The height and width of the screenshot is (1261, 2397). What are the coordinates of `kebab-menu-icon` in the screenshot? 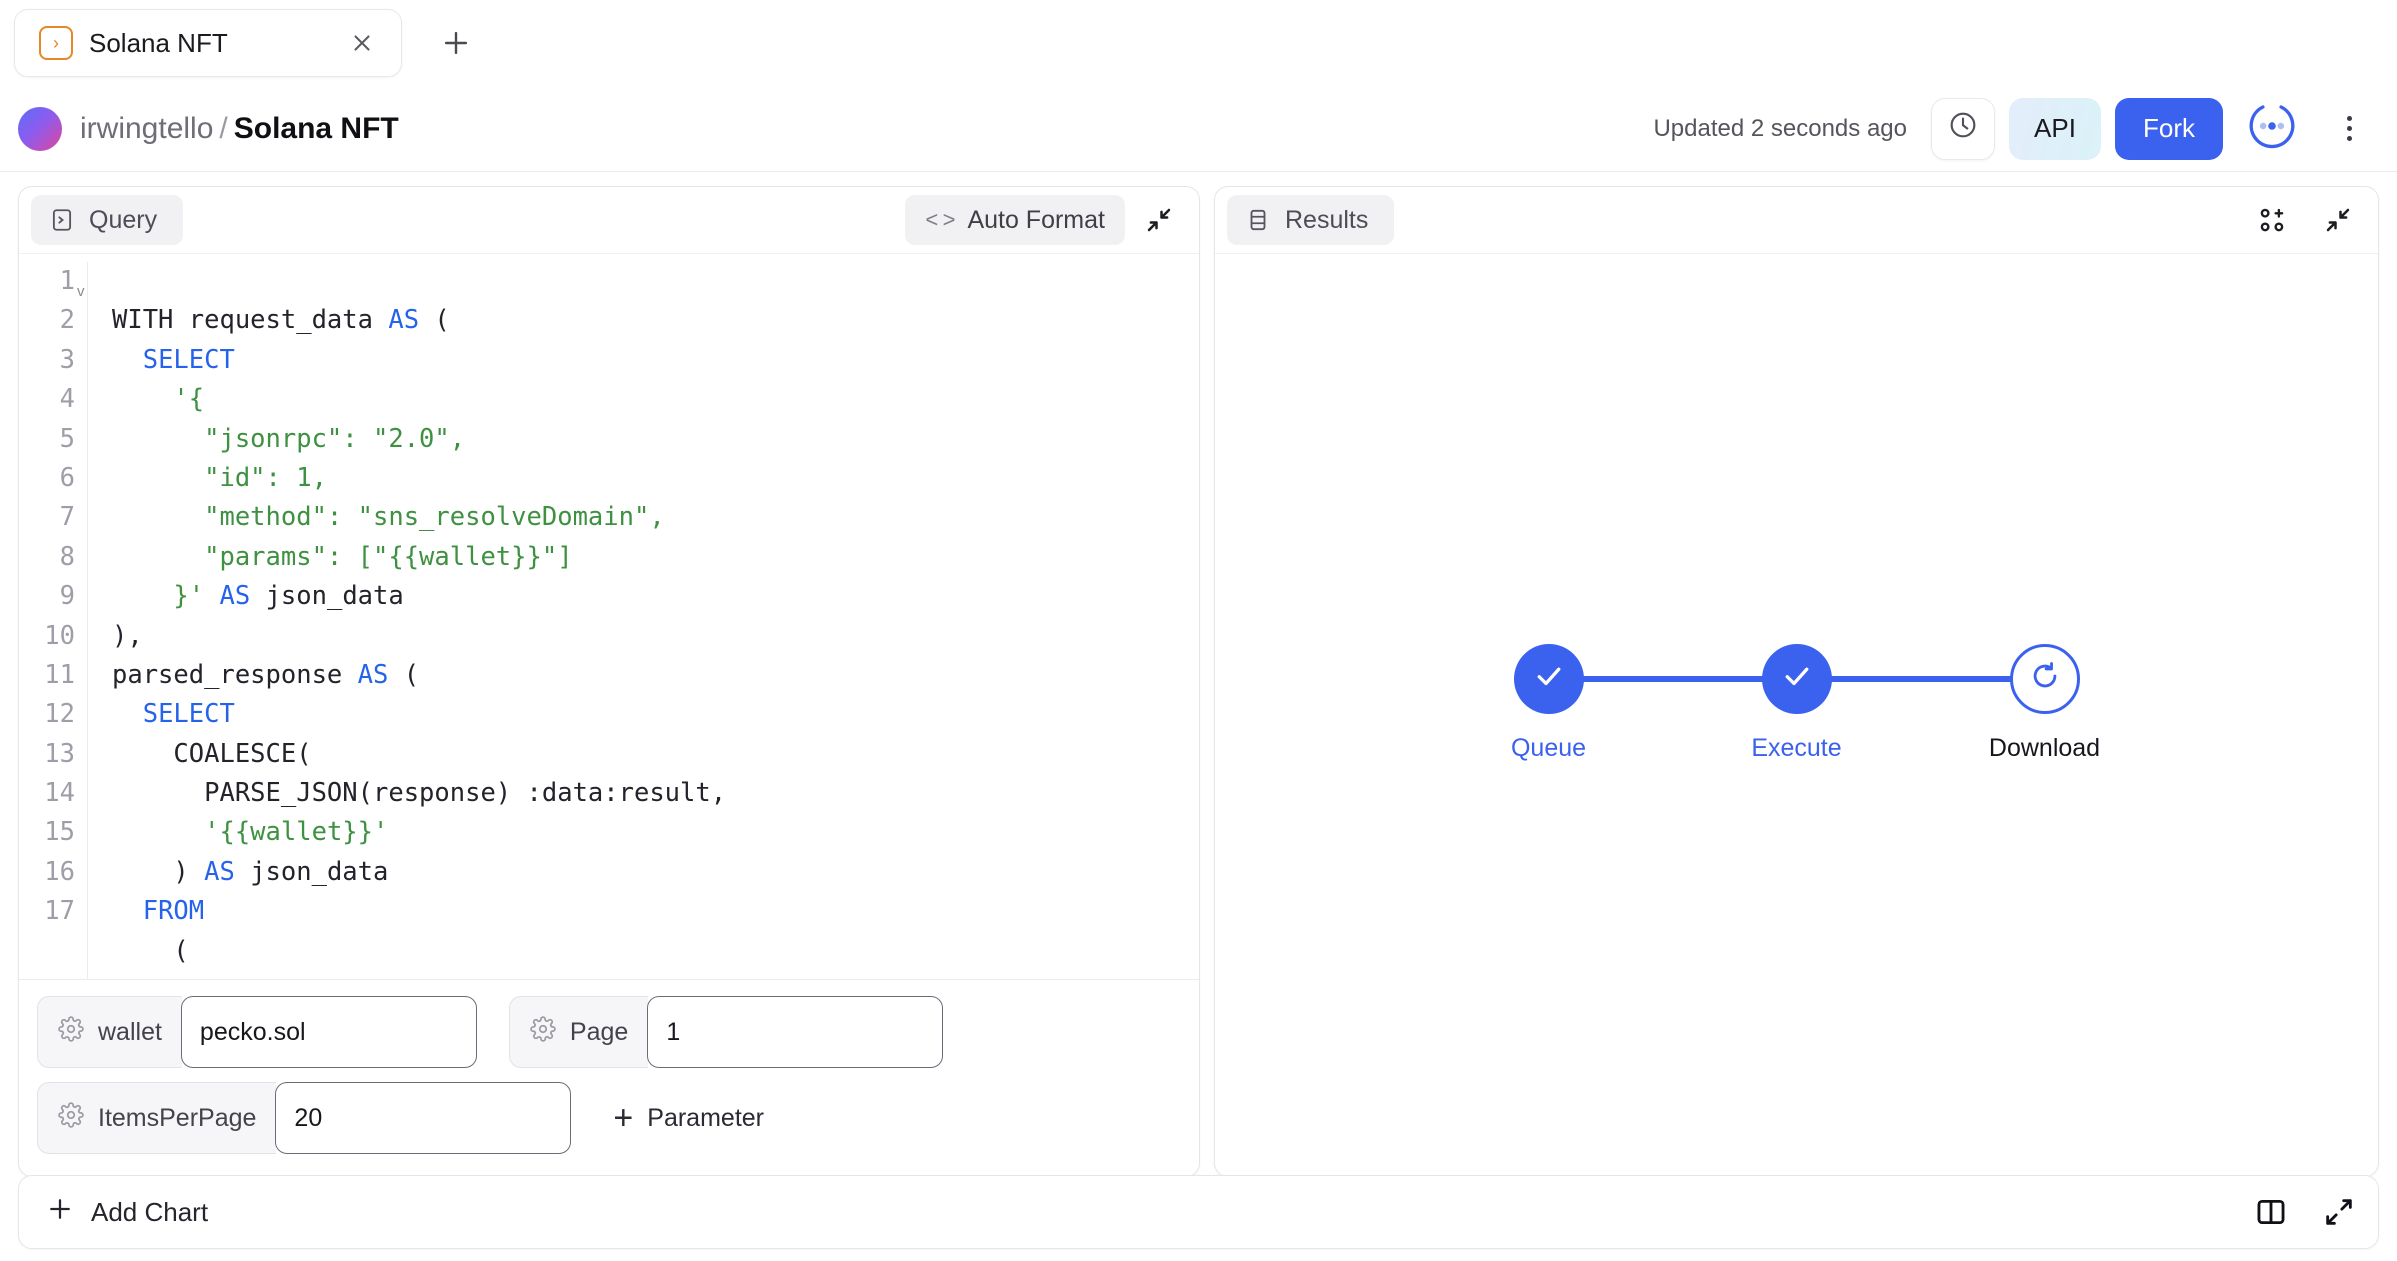 It's located at (2349, 118).